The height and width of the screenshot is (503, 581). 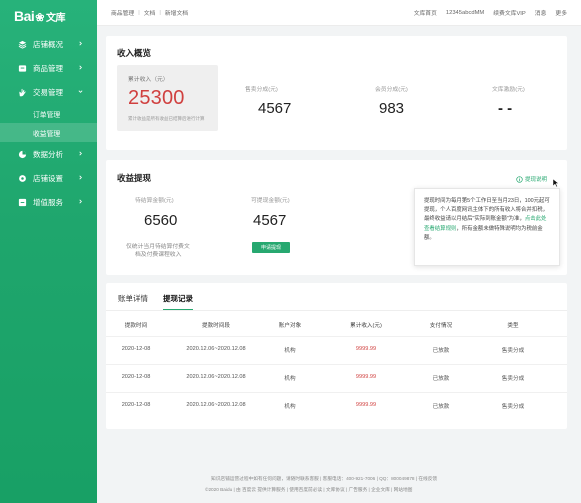 I want to click on layers-icon, so click(x=22, y=44).